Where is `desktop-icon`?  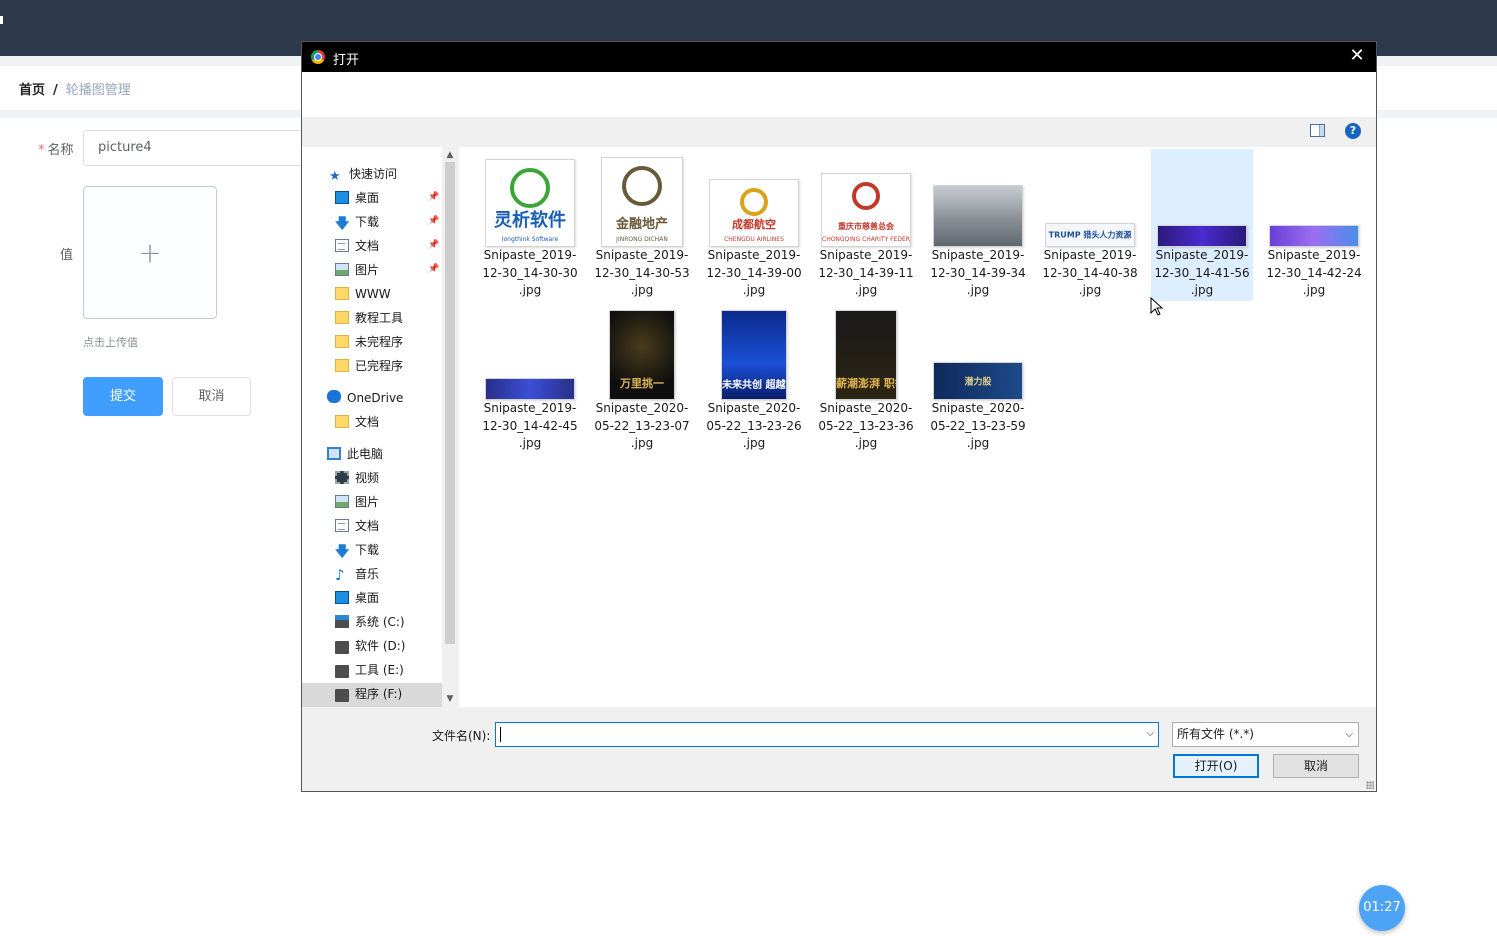 desktop-icon is located at coordinates (342, 597).